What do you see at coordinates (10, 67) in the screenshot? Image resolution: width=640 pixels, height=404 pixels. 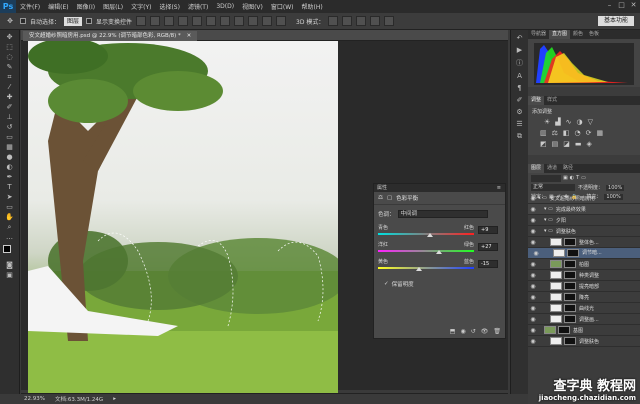 I see `quick-select-tool-icon: ✎` at bounding box center [10, 67].